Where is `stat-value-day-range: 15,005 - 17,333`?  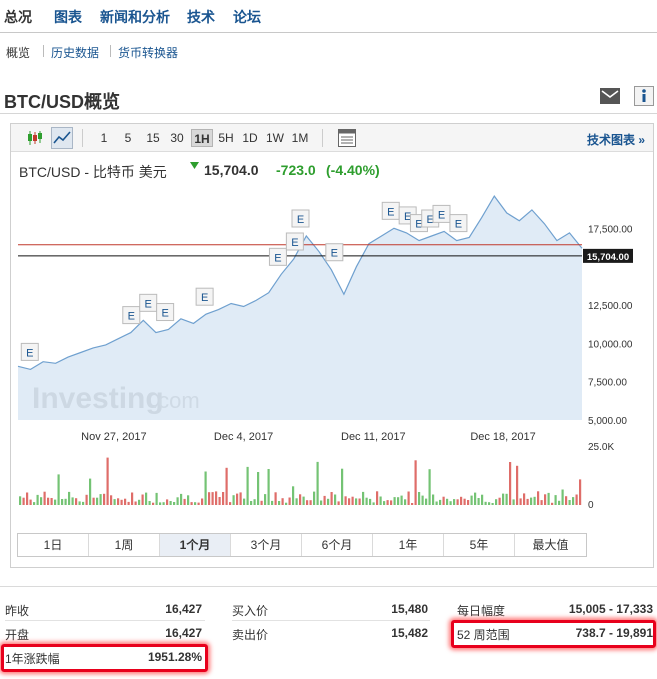 stat-value-day-range: 15,005 - 17,333 is located at coordinates (610, 609).